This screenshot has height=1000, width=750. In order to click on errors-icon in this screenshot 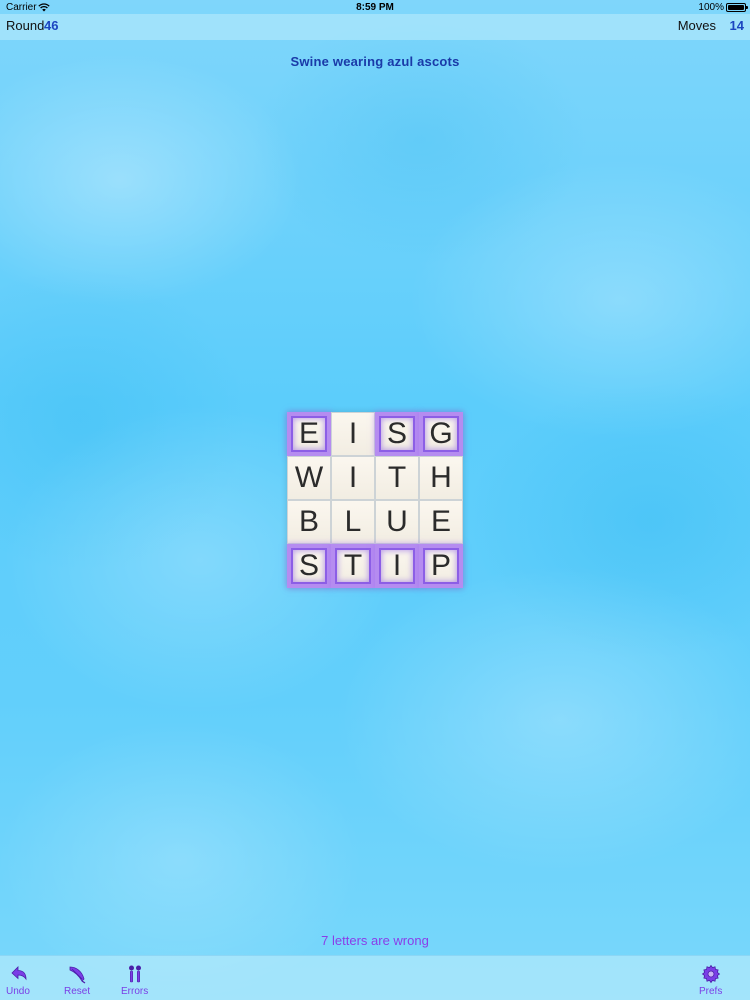, I will do `click(134, 974)`.